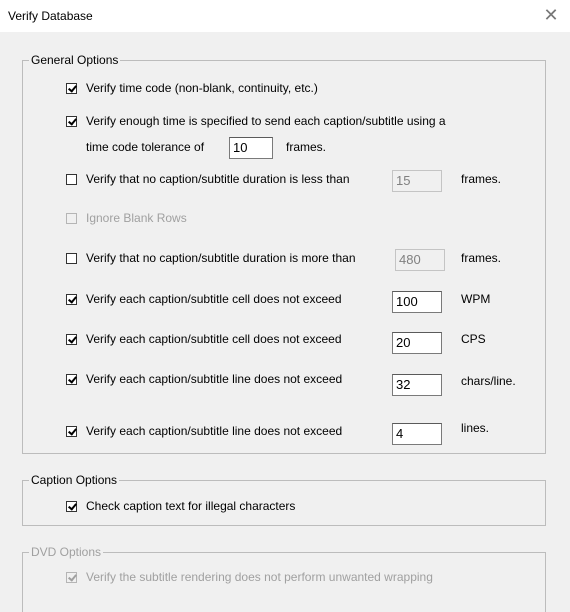  Describe the element at coordinates (417, 434) in the screenshot. I see `lines-input: 4` at that location.